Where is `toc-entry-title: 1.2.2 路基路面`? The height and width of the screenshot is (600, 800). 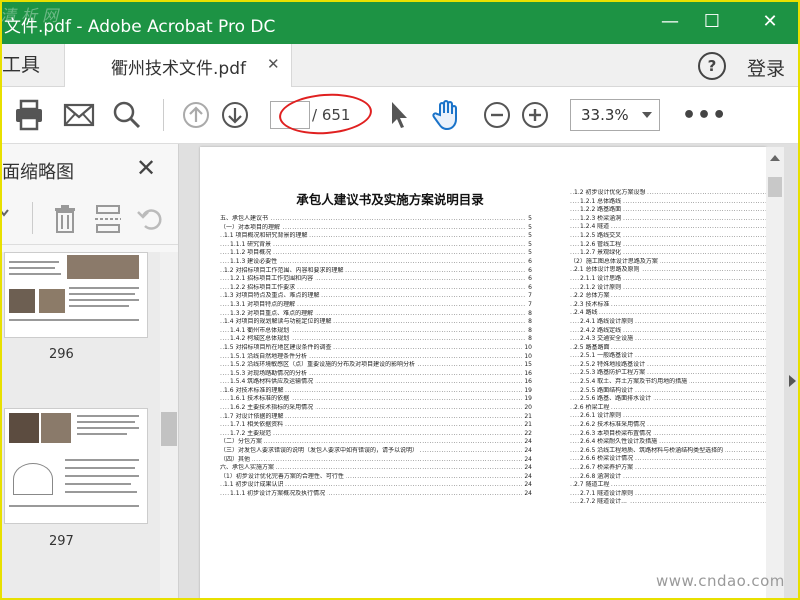
toc-entry-title: 1.2.2 路基路面 is located at coordinates (602, 210).